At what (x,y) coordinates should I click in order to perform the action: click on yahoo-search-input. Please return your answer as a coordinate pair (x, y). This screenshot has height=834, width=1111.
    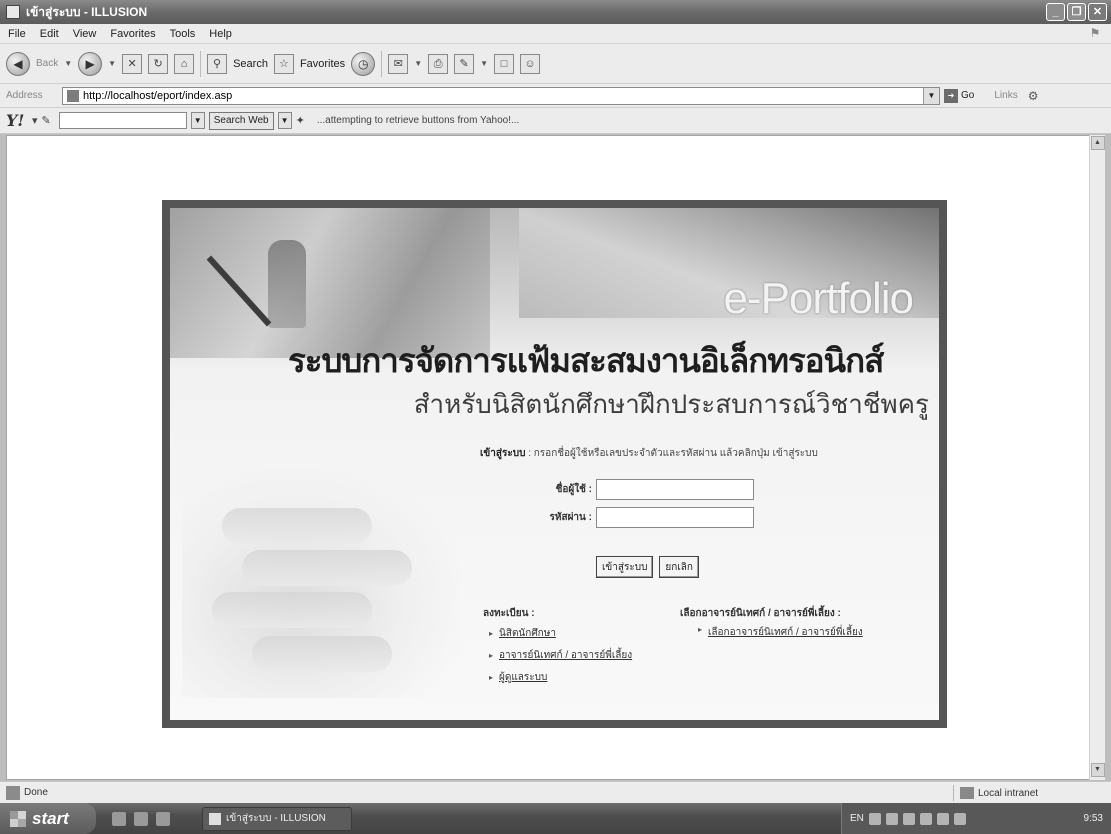
    Looking at the image, I should click on (122, 120).